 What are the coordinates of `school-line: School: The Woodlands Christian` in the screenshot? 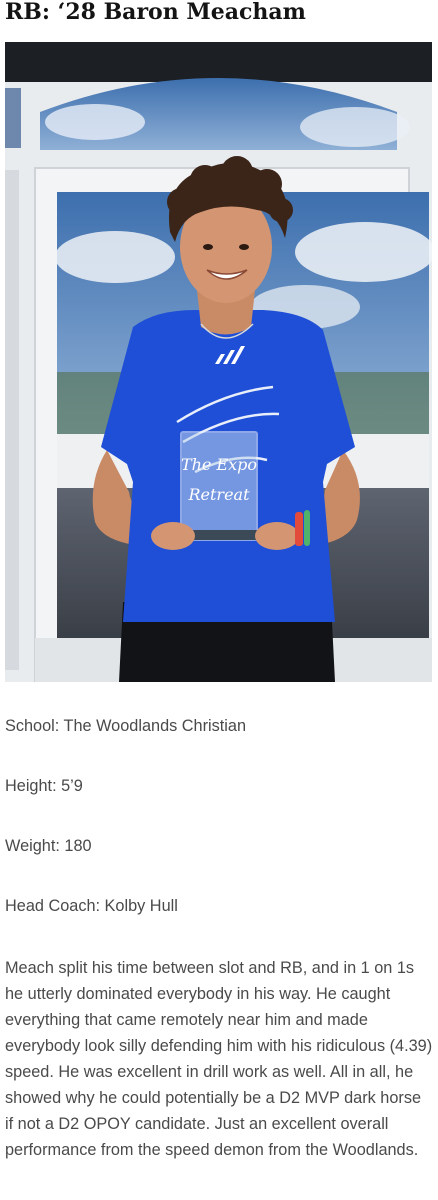 It's located at (126, 726).